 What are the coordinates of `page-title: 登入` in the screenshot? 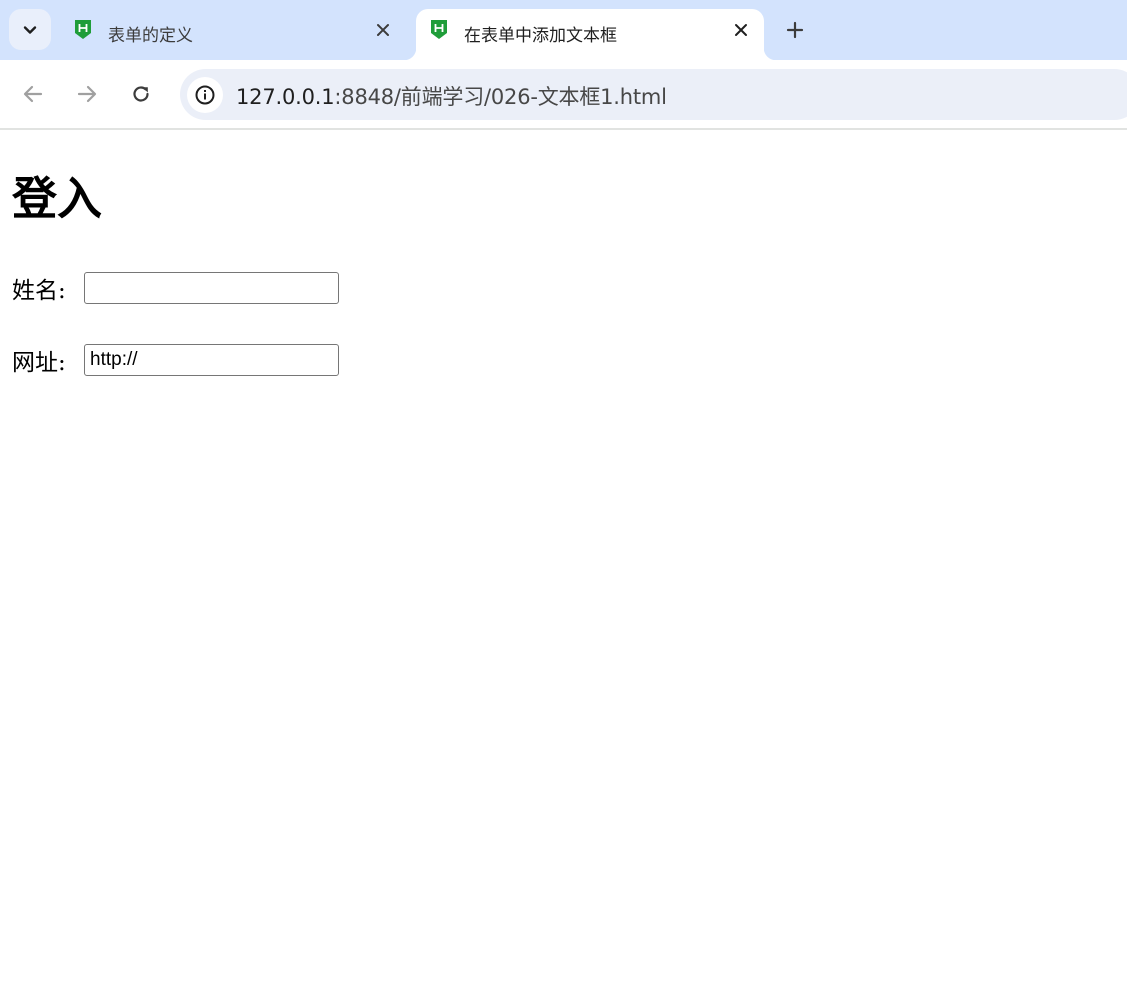 It's located at (57, 198).